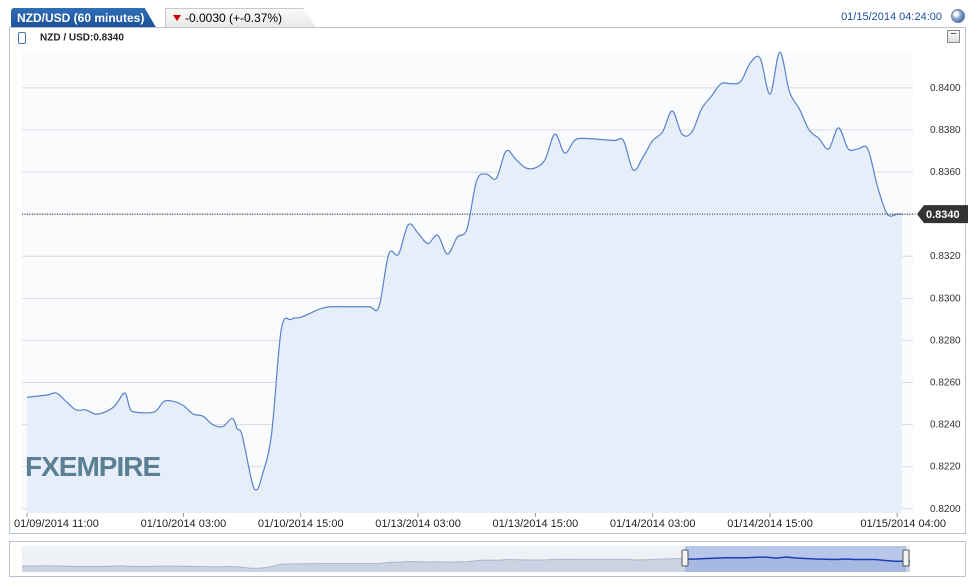 The width and height of the screenshot is (976, 585). What do you see at coordinates (536, 524) in the screenshot?
I see `x-tick-label: 01/13/2014 15:00` at bounding box center [536, 524].